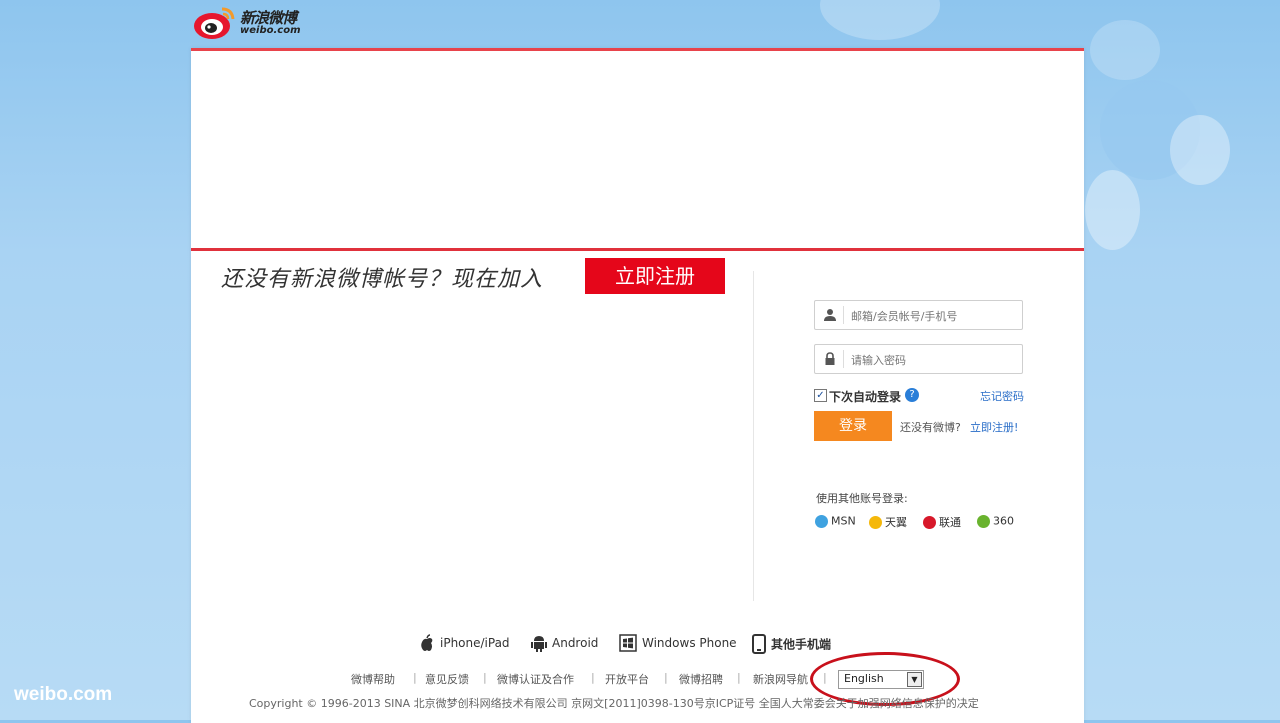 The image size is (1280, 723). I want to click on tianyi-icon, so click(875, 522).